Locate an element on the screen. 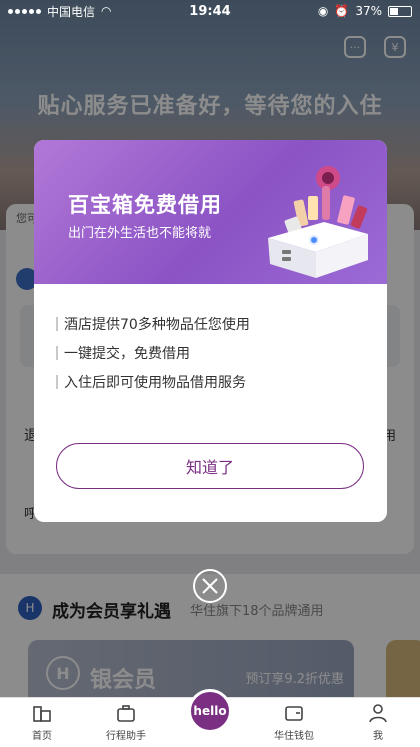 Image resolution: width=420 pixels, height=747 pixels. hello-icon: hello is located at coordinates (210, 711).